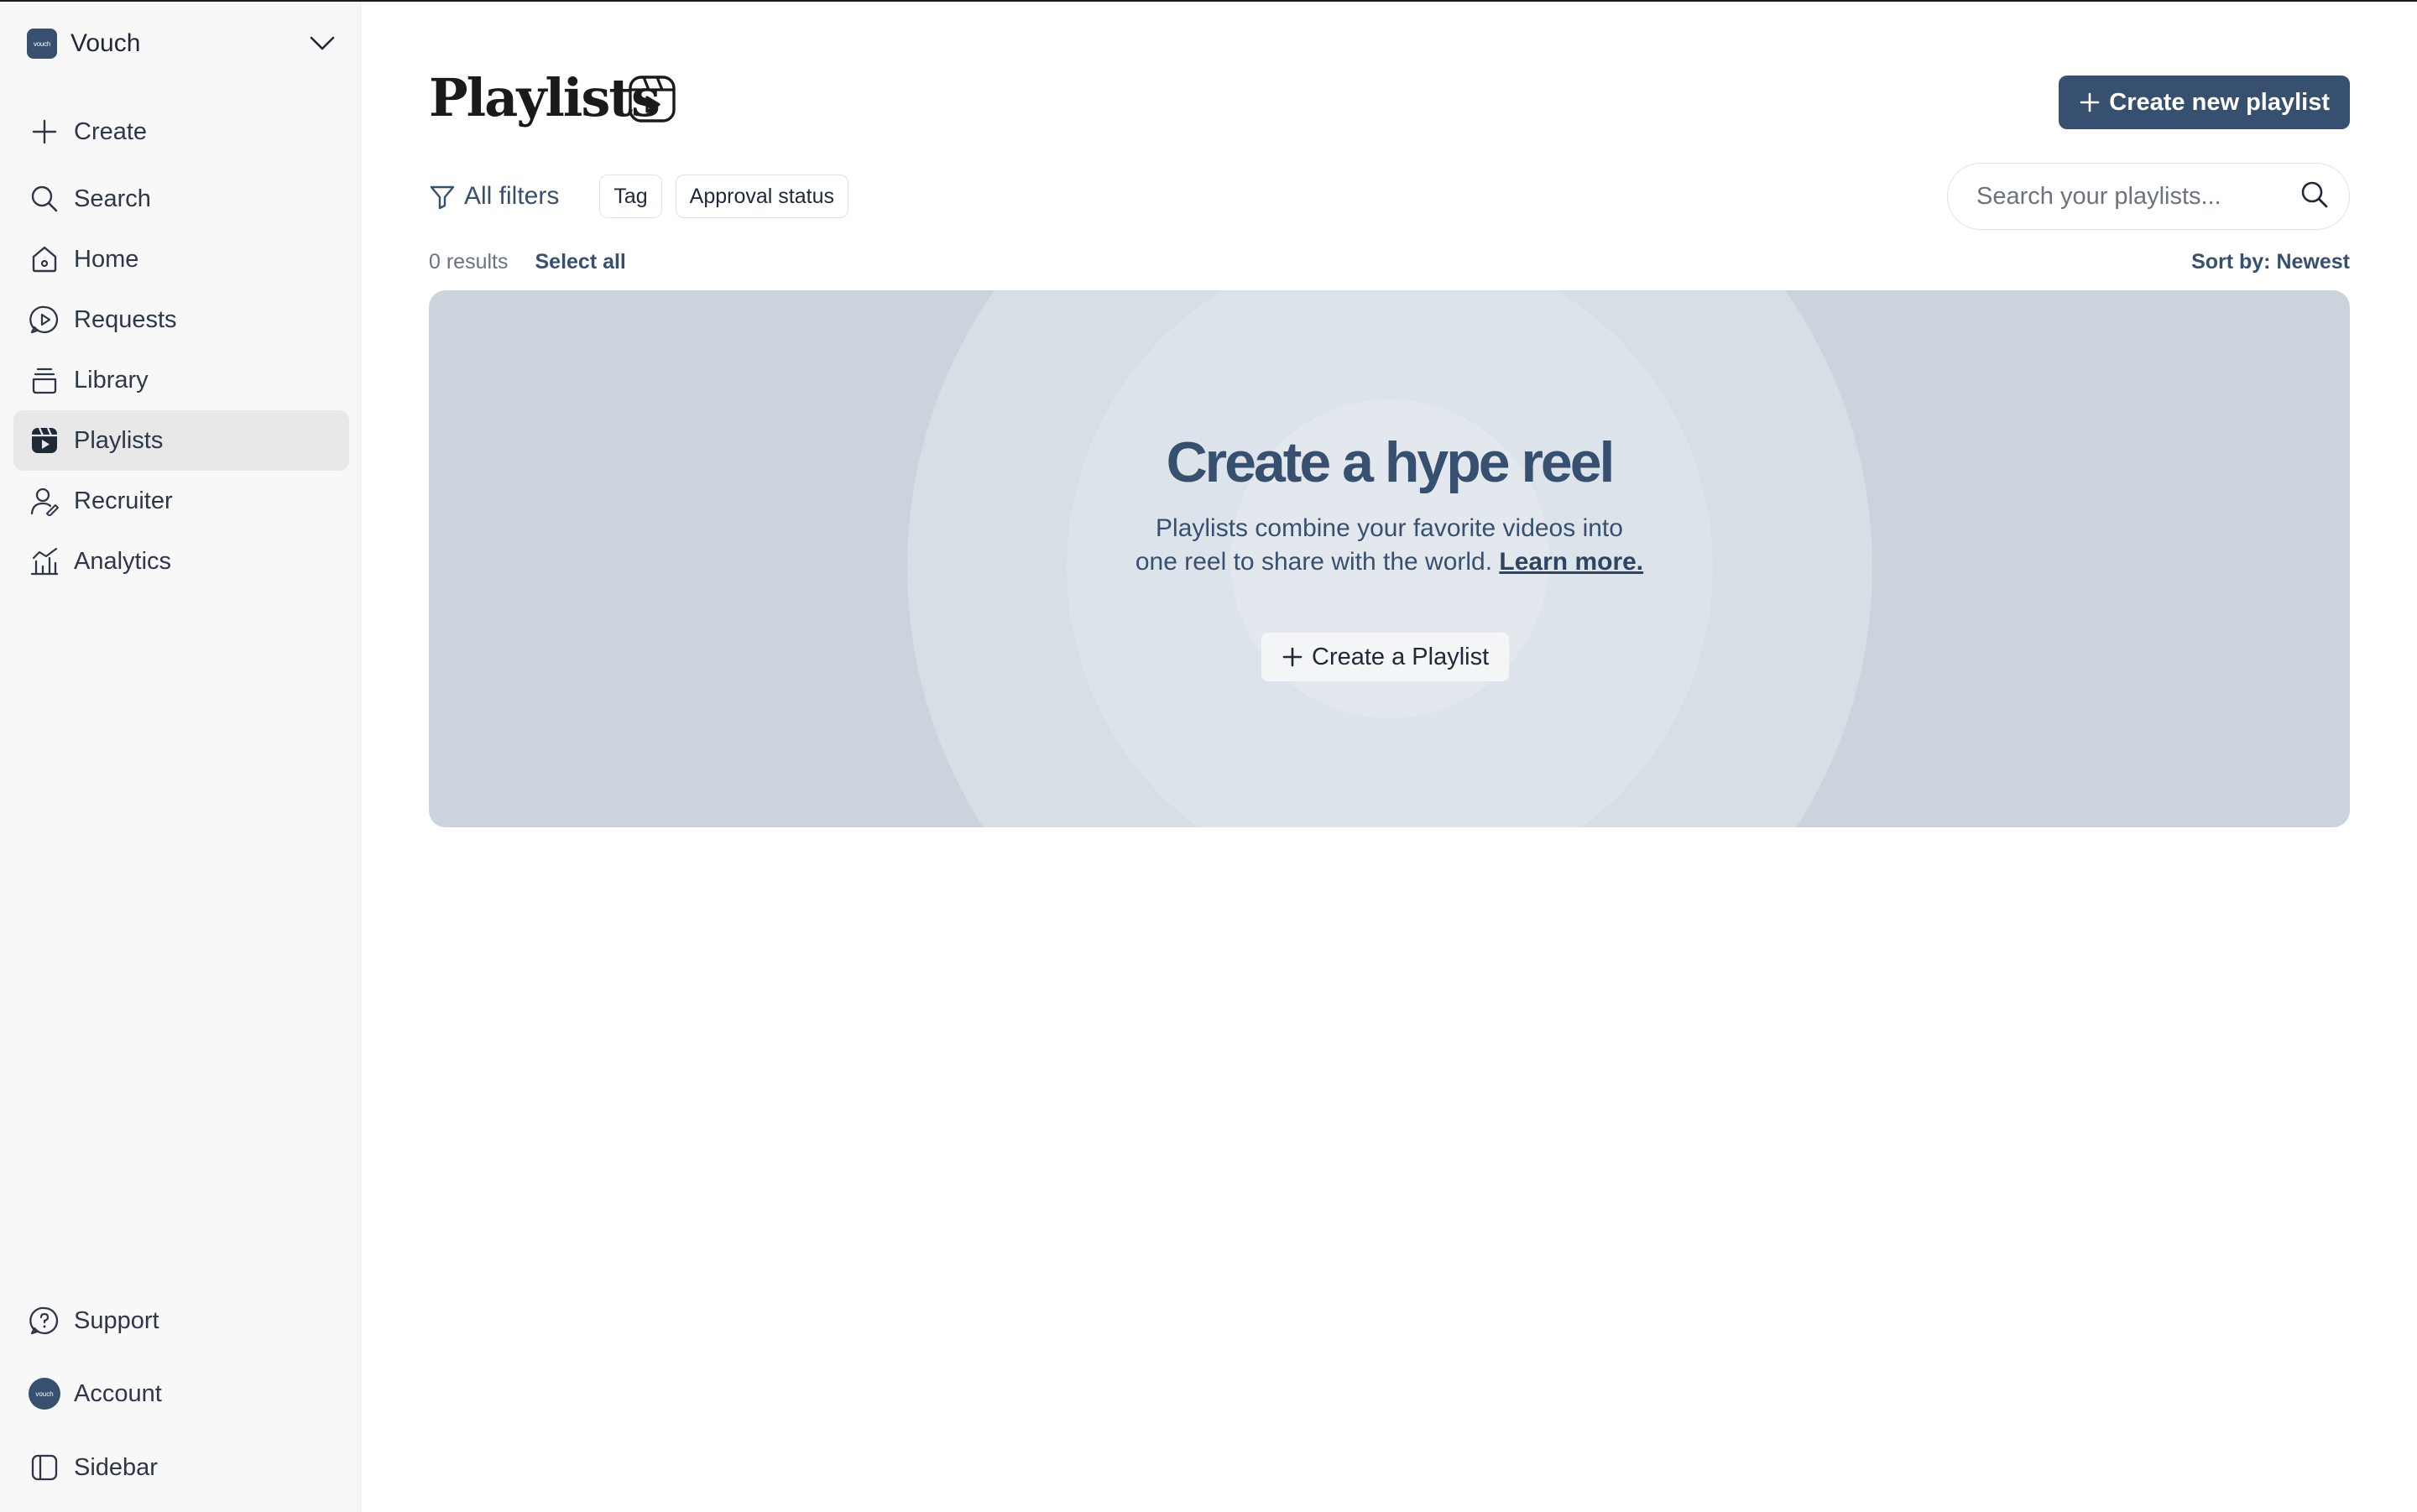 This screenshot has height=1512, width=2417. I want to click on results-count: 0 results, so click(469, 262).